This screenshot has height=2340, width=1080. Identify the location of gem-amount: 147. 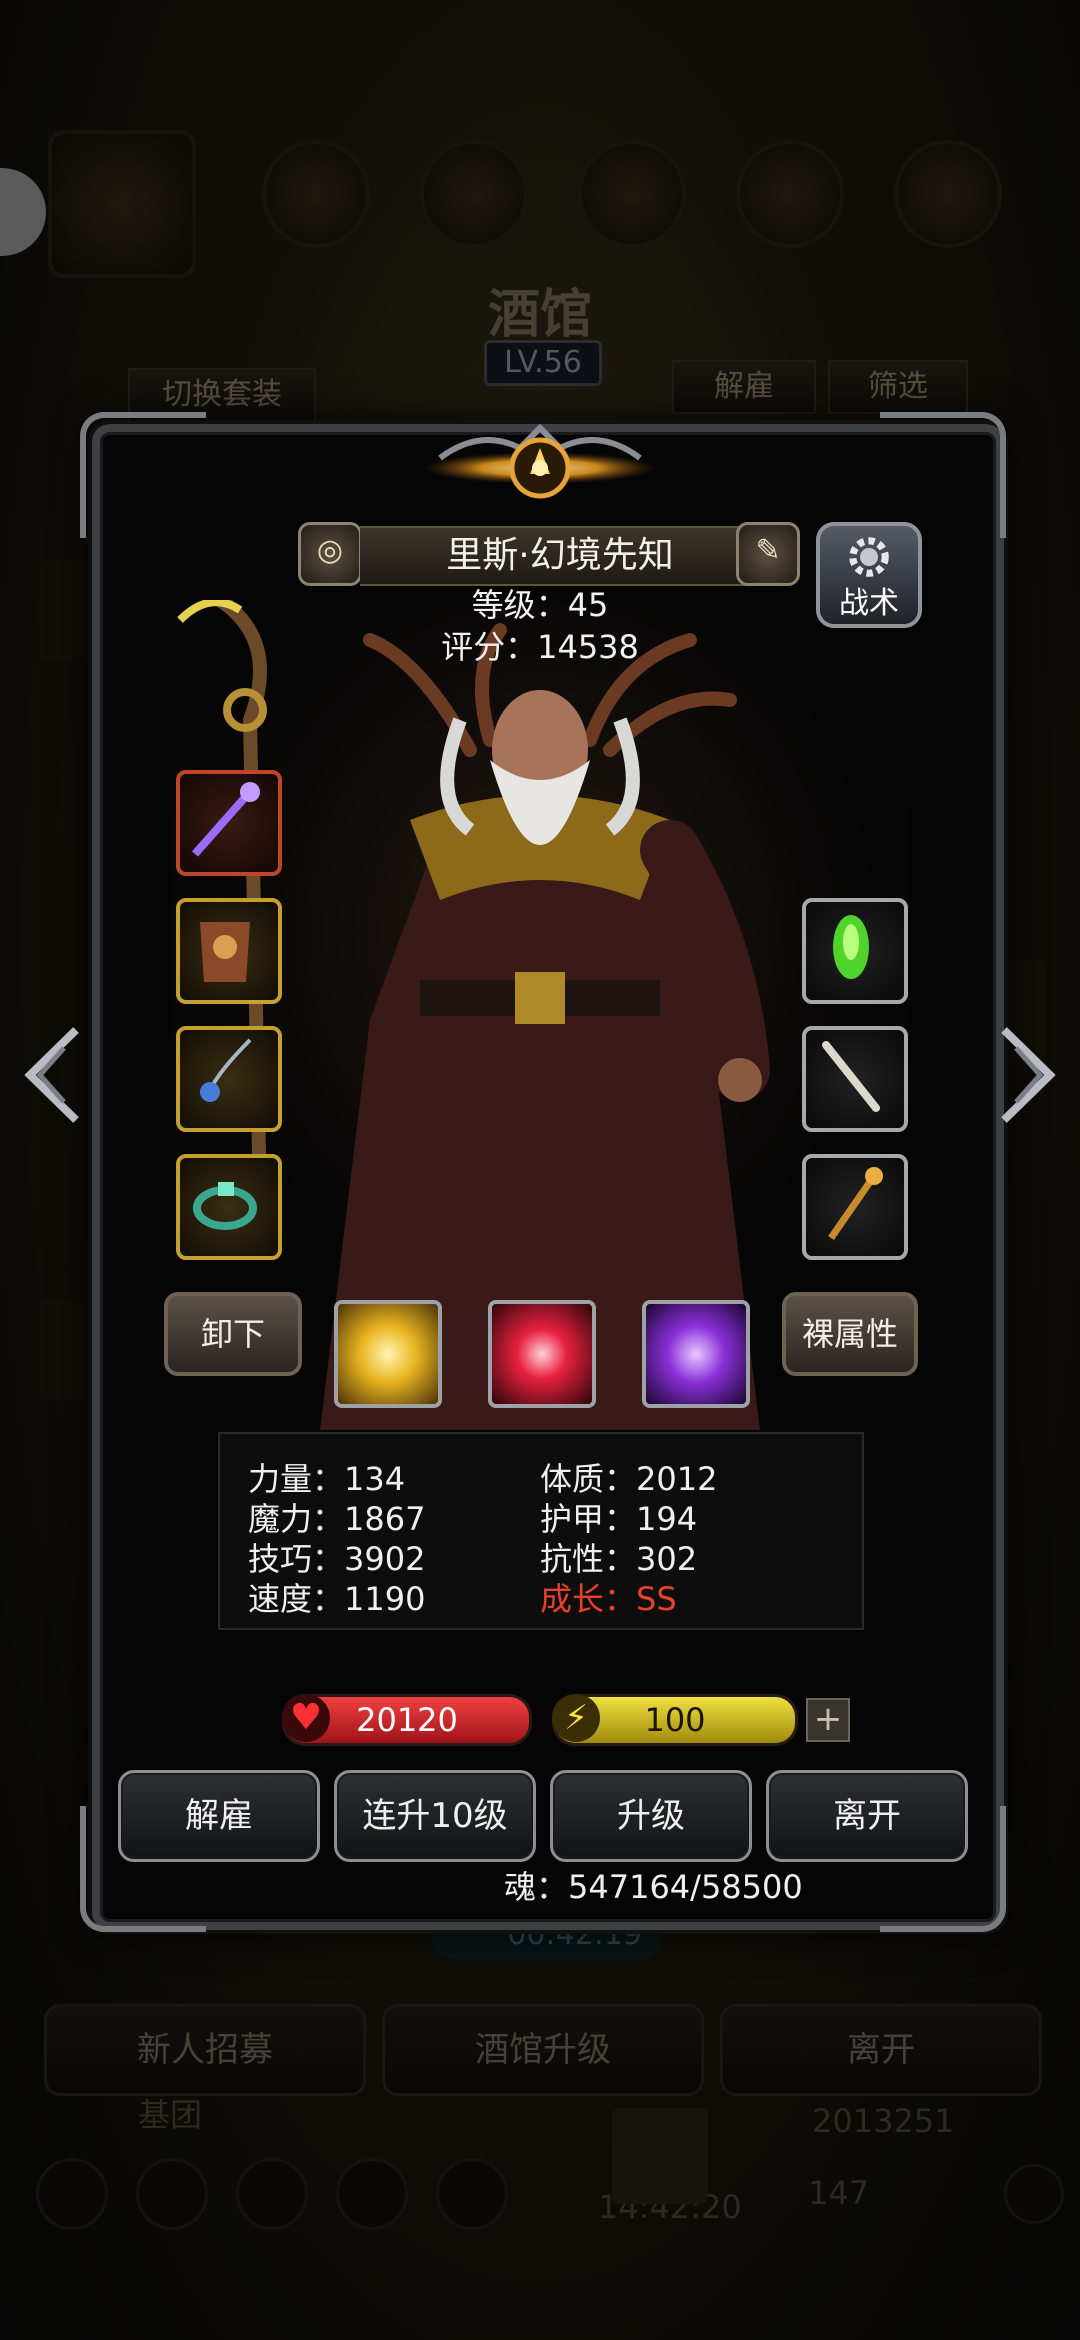
(839, 2193).